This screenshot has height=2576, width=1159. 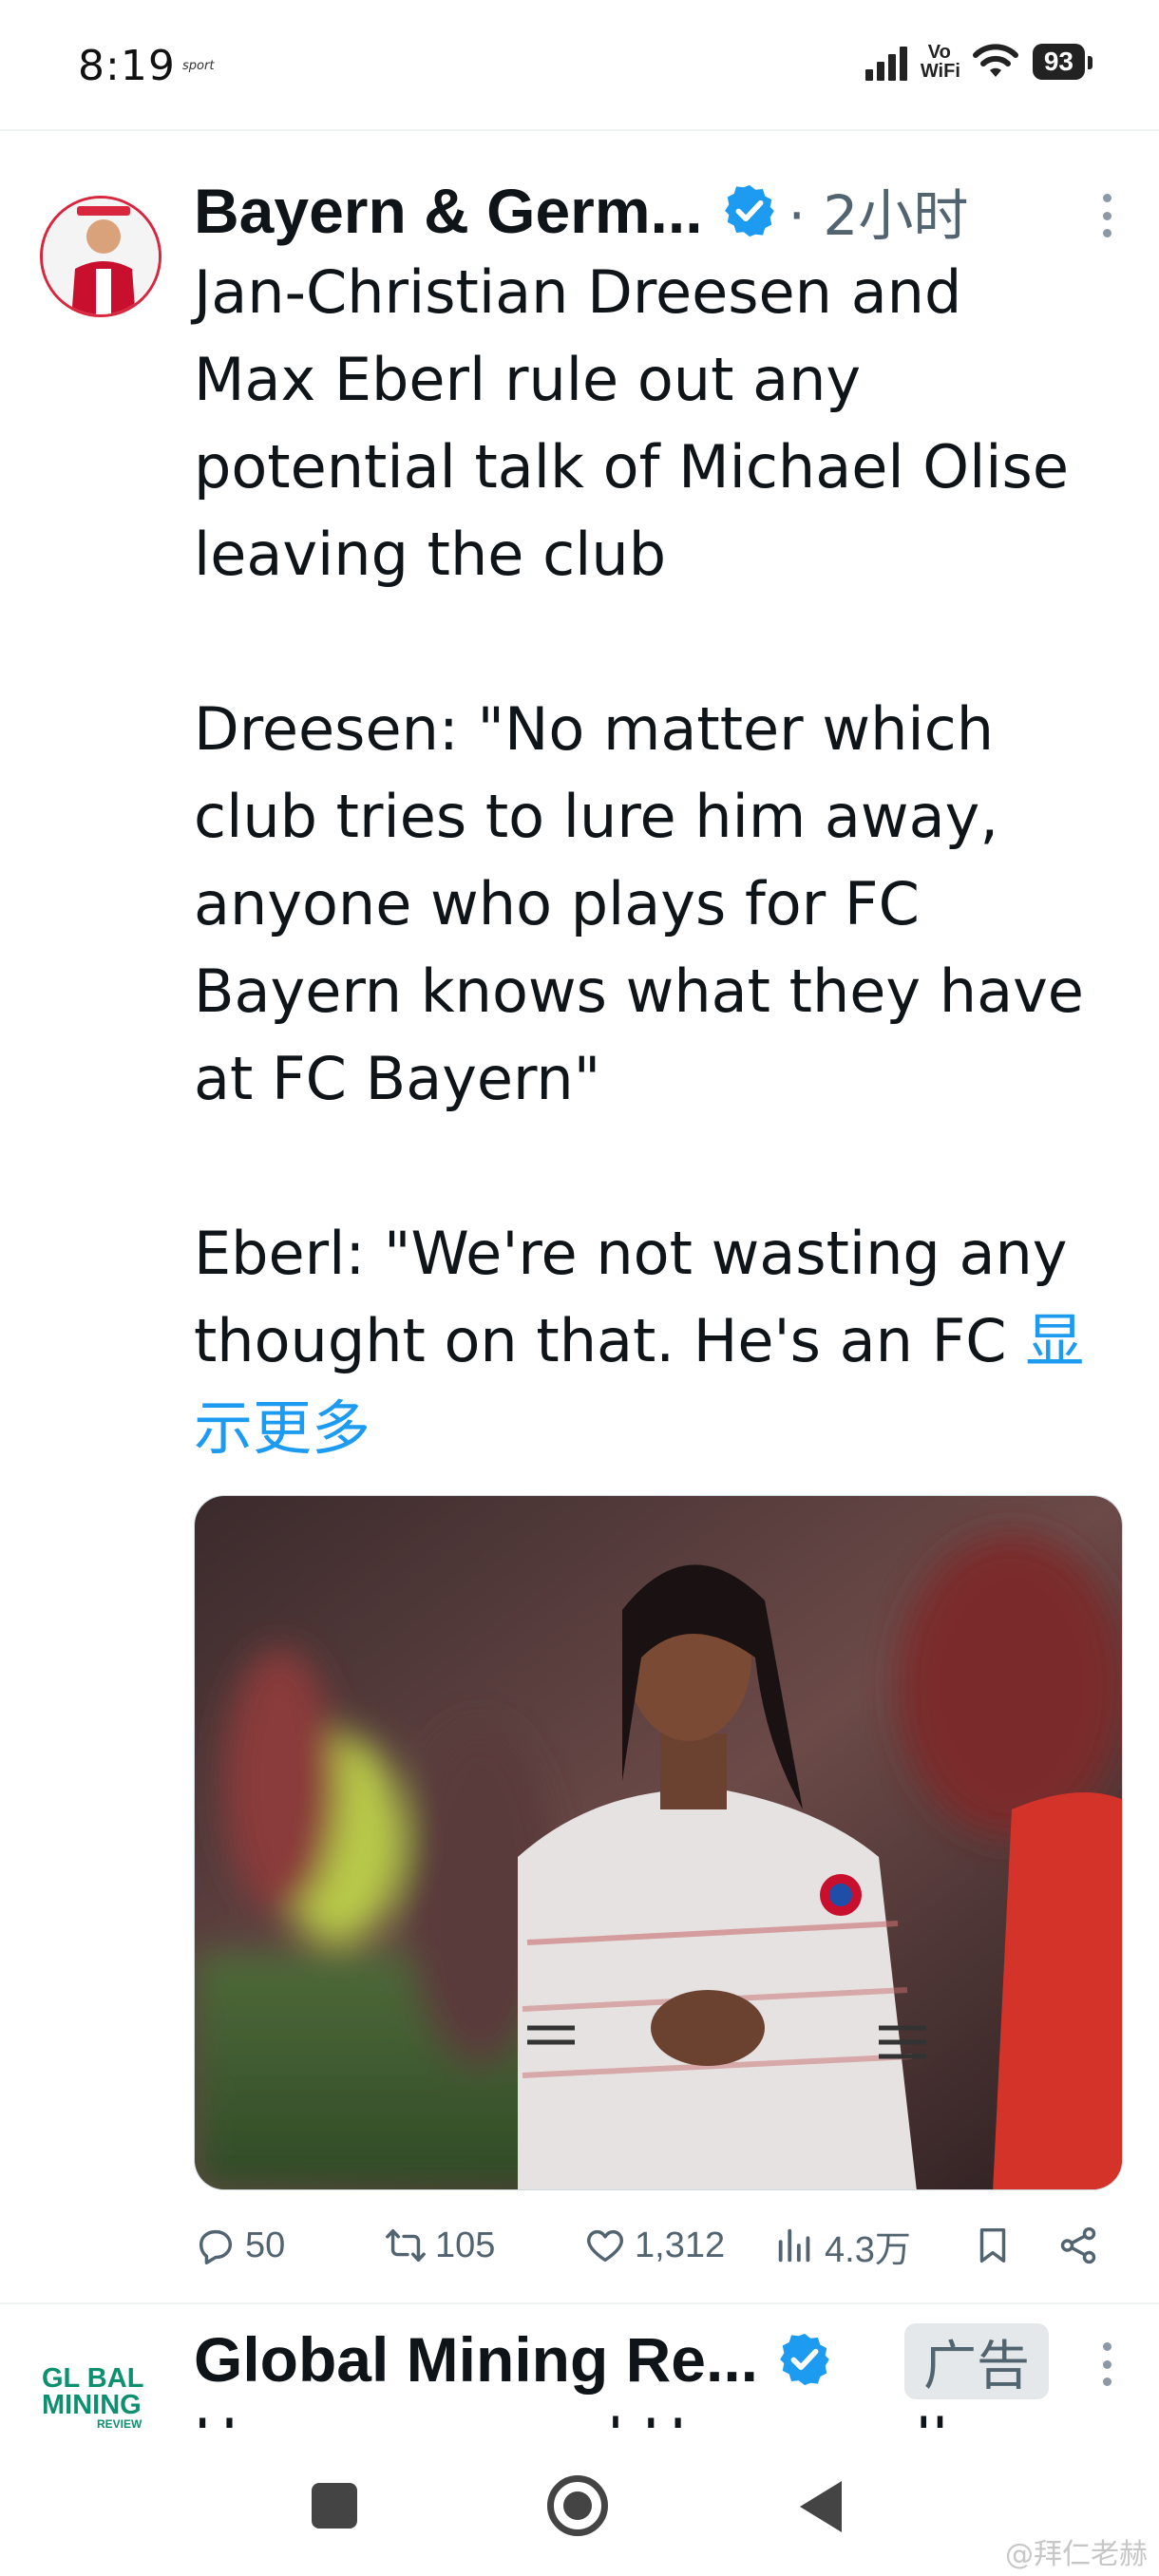 What do you see at coordinates (1076, 2554) in the screenshot?
I see `watermark: @拜仁老赫` at bounding box center [1076, 2554].